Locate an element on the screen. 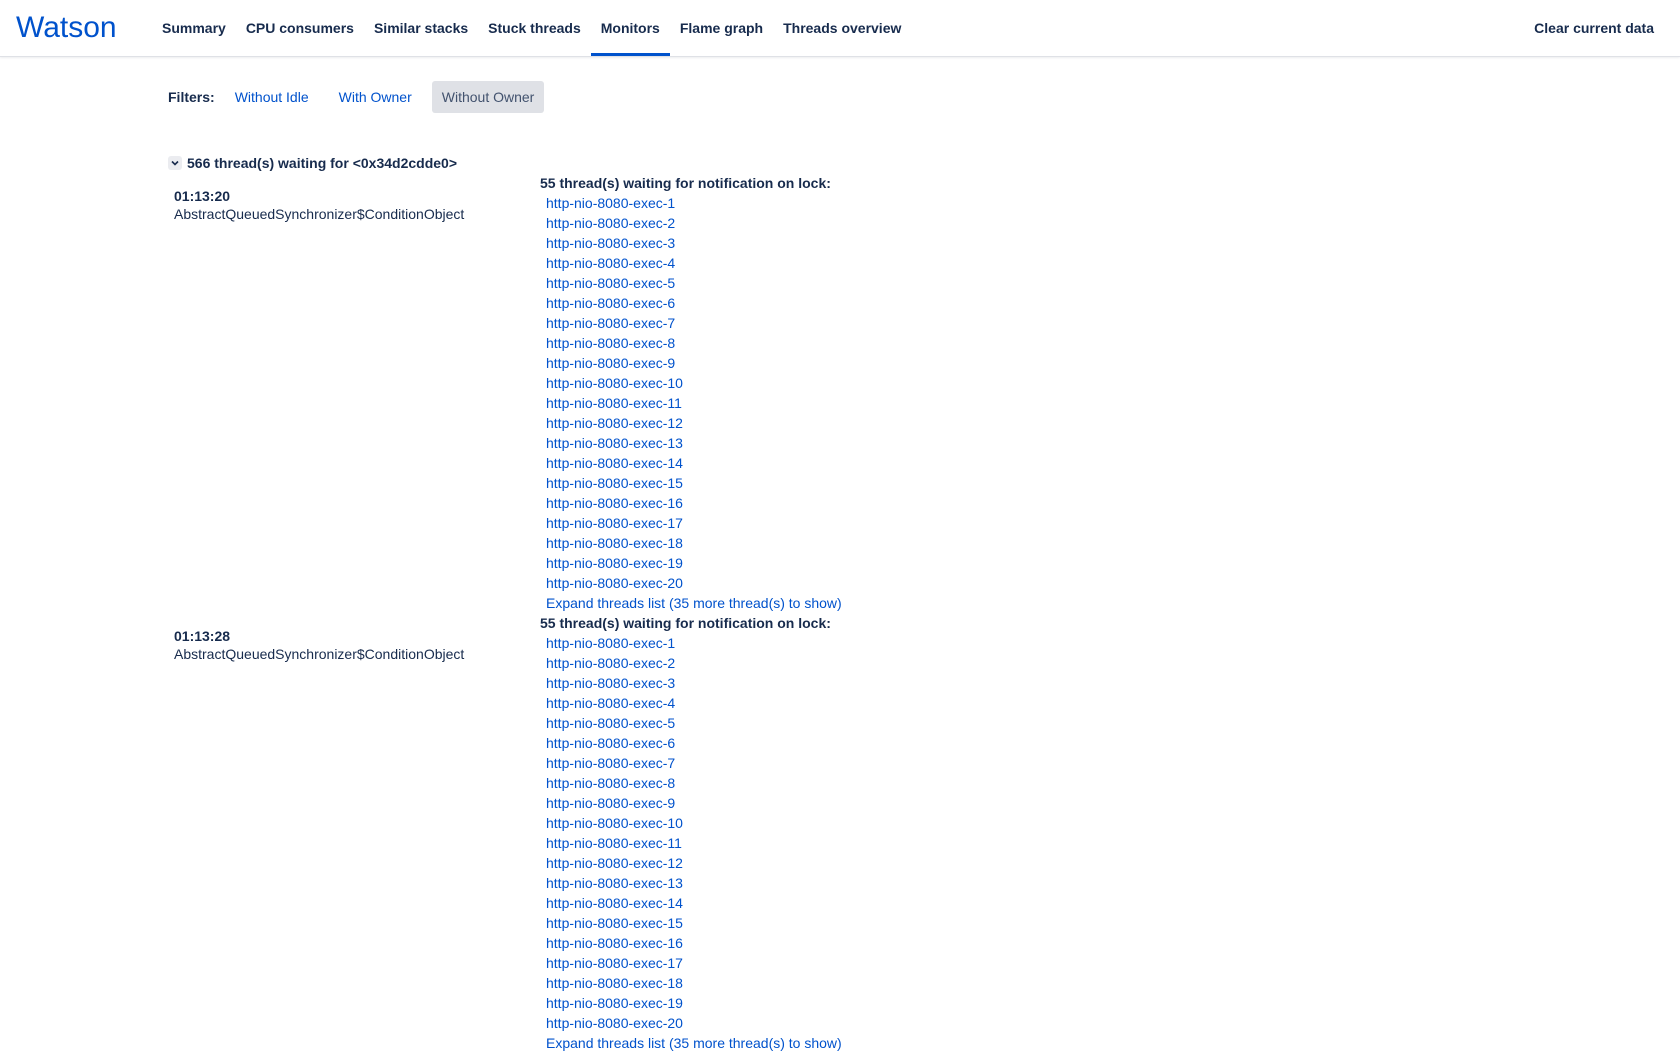 The width and height of the screenshot is (1680, 1053). nav-item-monitors: Monitors is located at coordinates (630, 28).